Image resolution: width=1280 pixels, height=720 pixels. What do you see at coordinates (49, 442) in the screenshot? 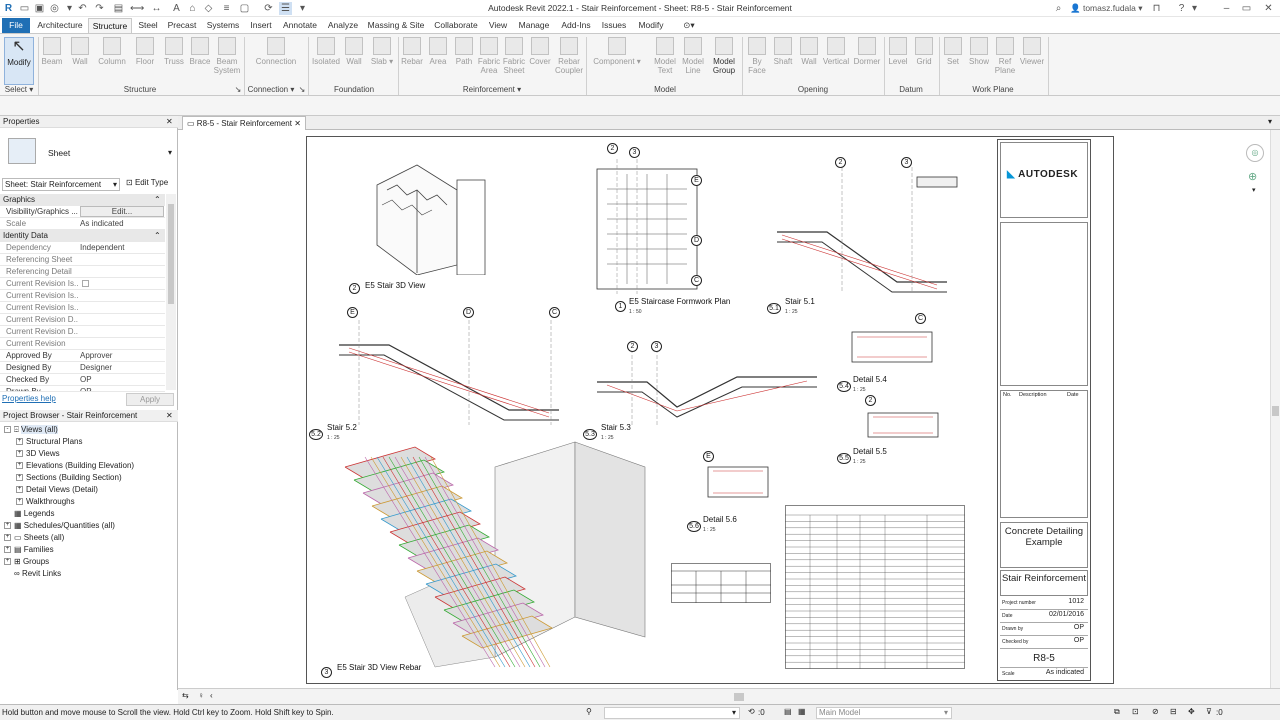
I see `tree-item-structural-plans: + Structural Plans` at bounding box center [49, 442].